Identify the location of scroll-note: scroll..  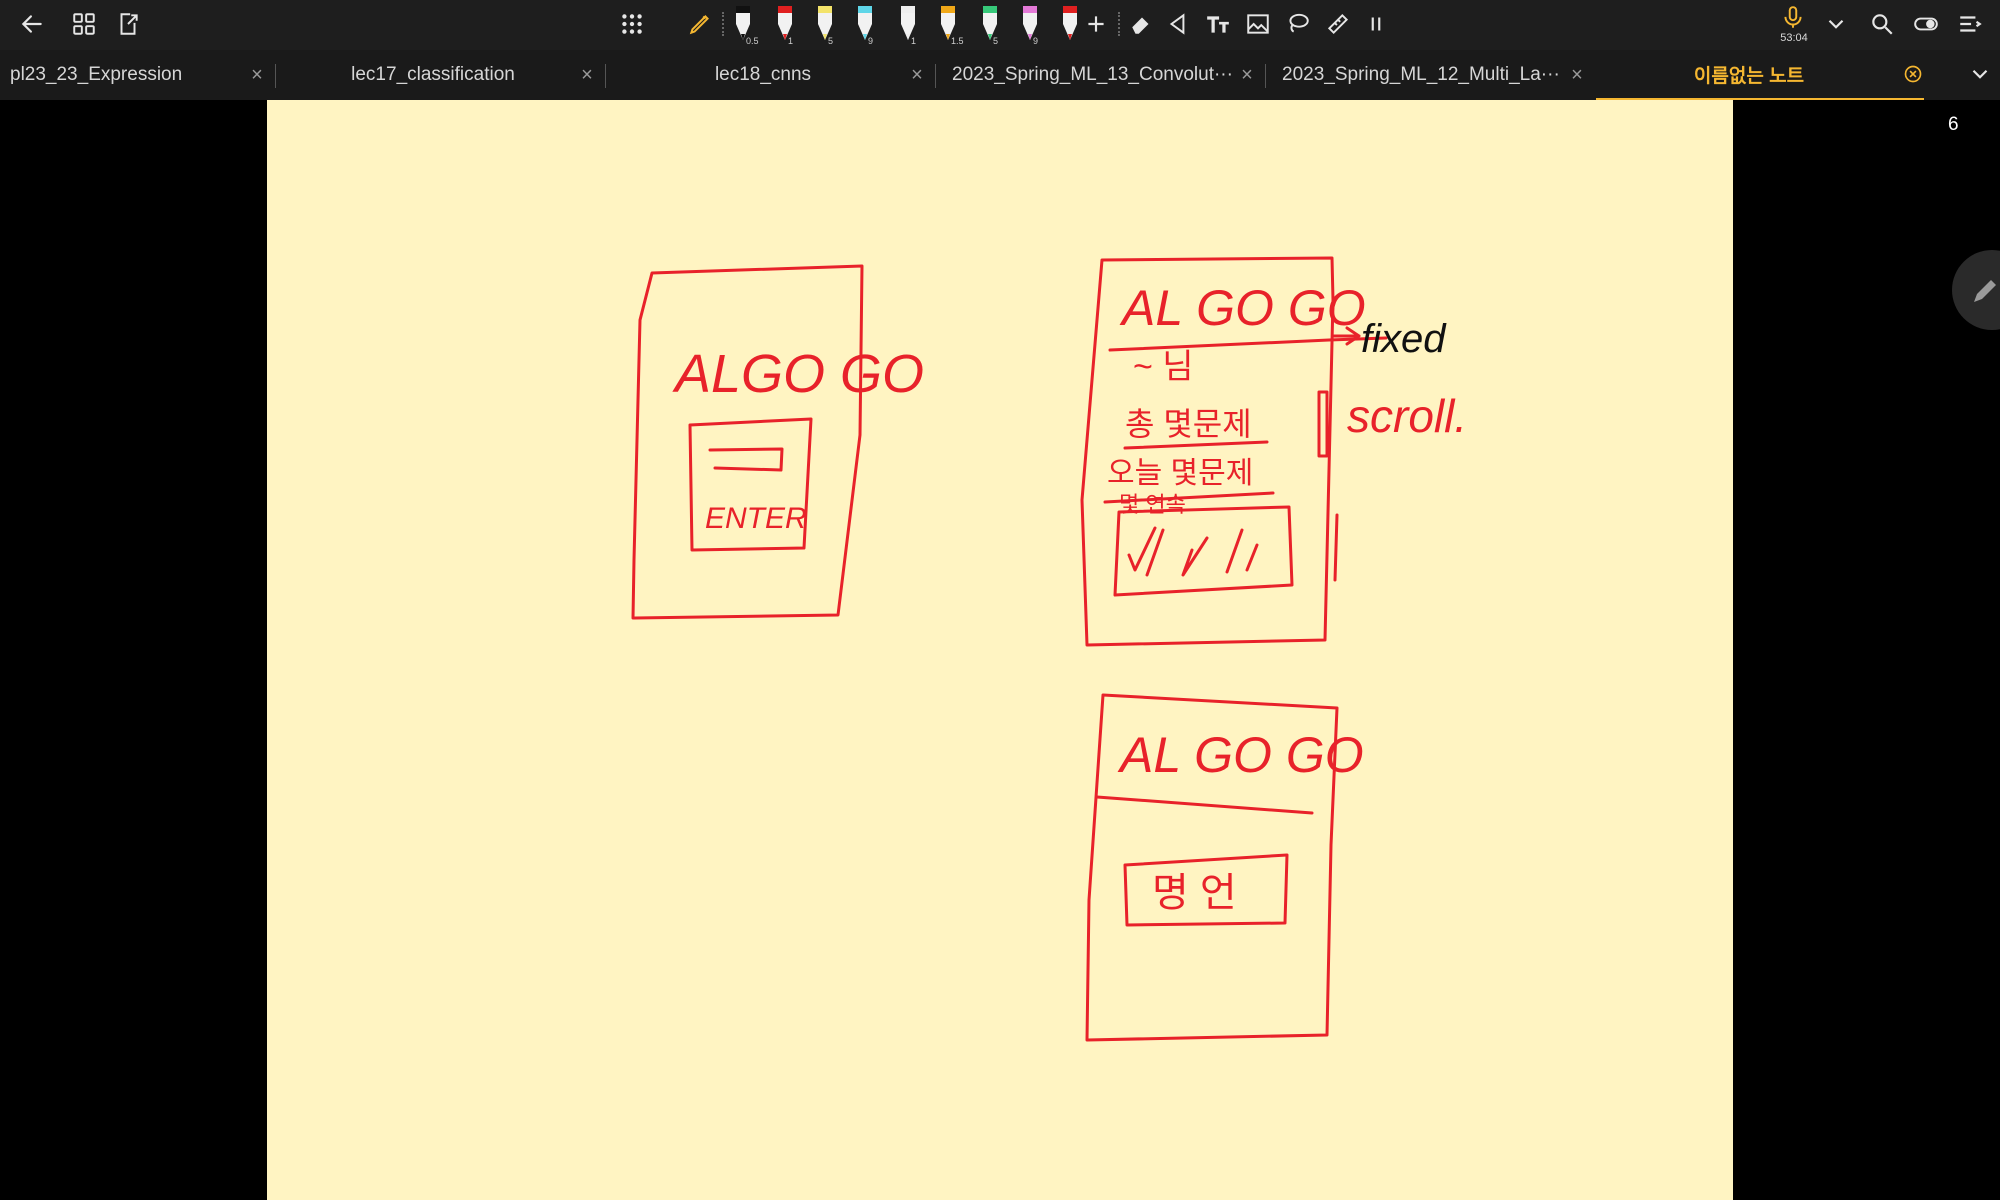
(1407, 416).